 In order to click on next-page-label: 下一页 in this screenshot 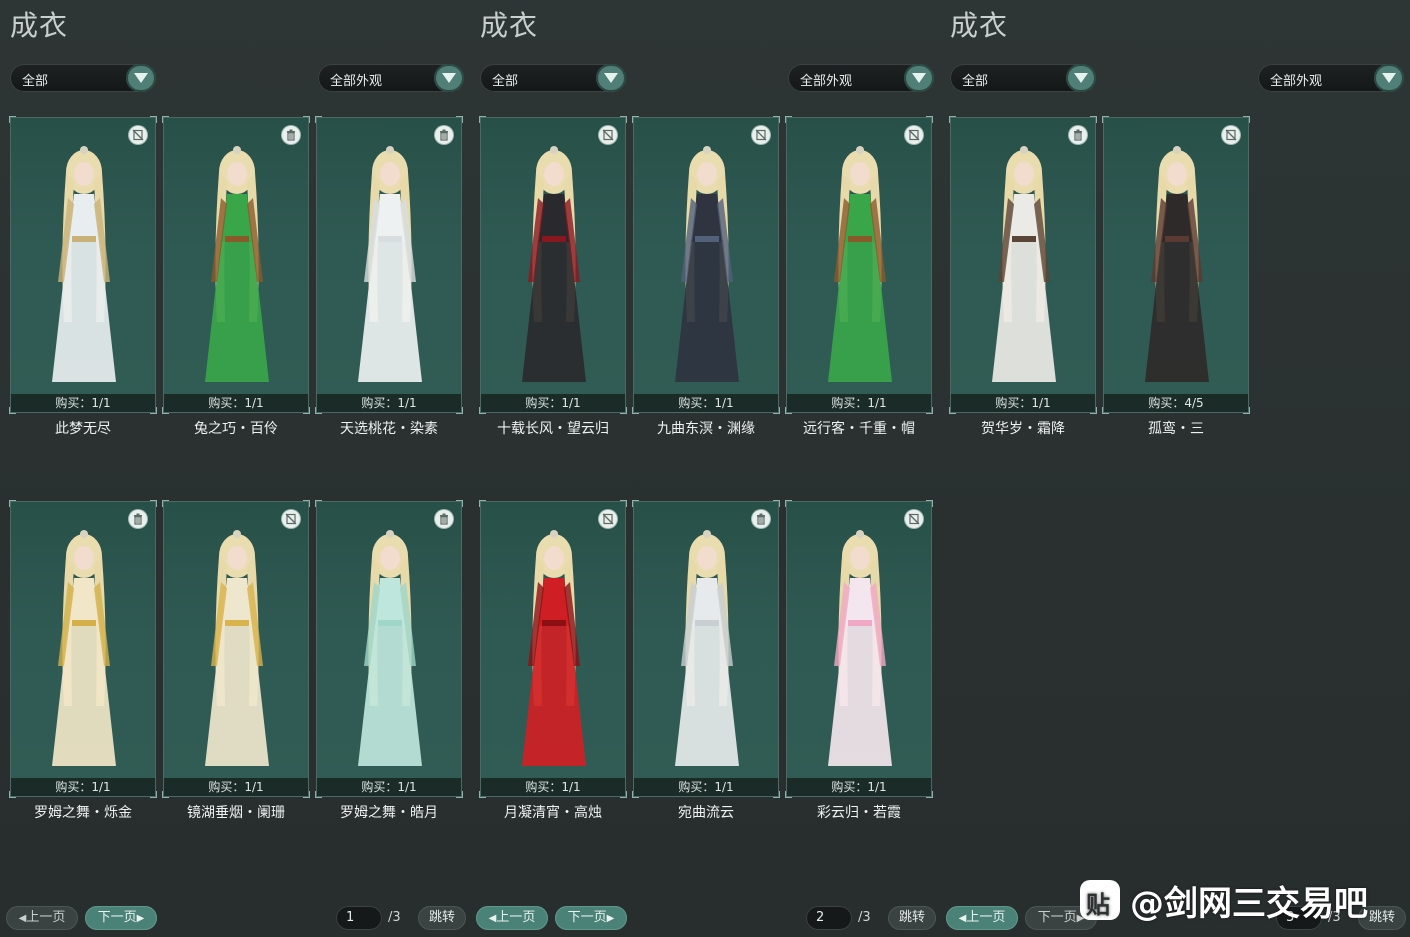, I will do `click(1057, 917)`.